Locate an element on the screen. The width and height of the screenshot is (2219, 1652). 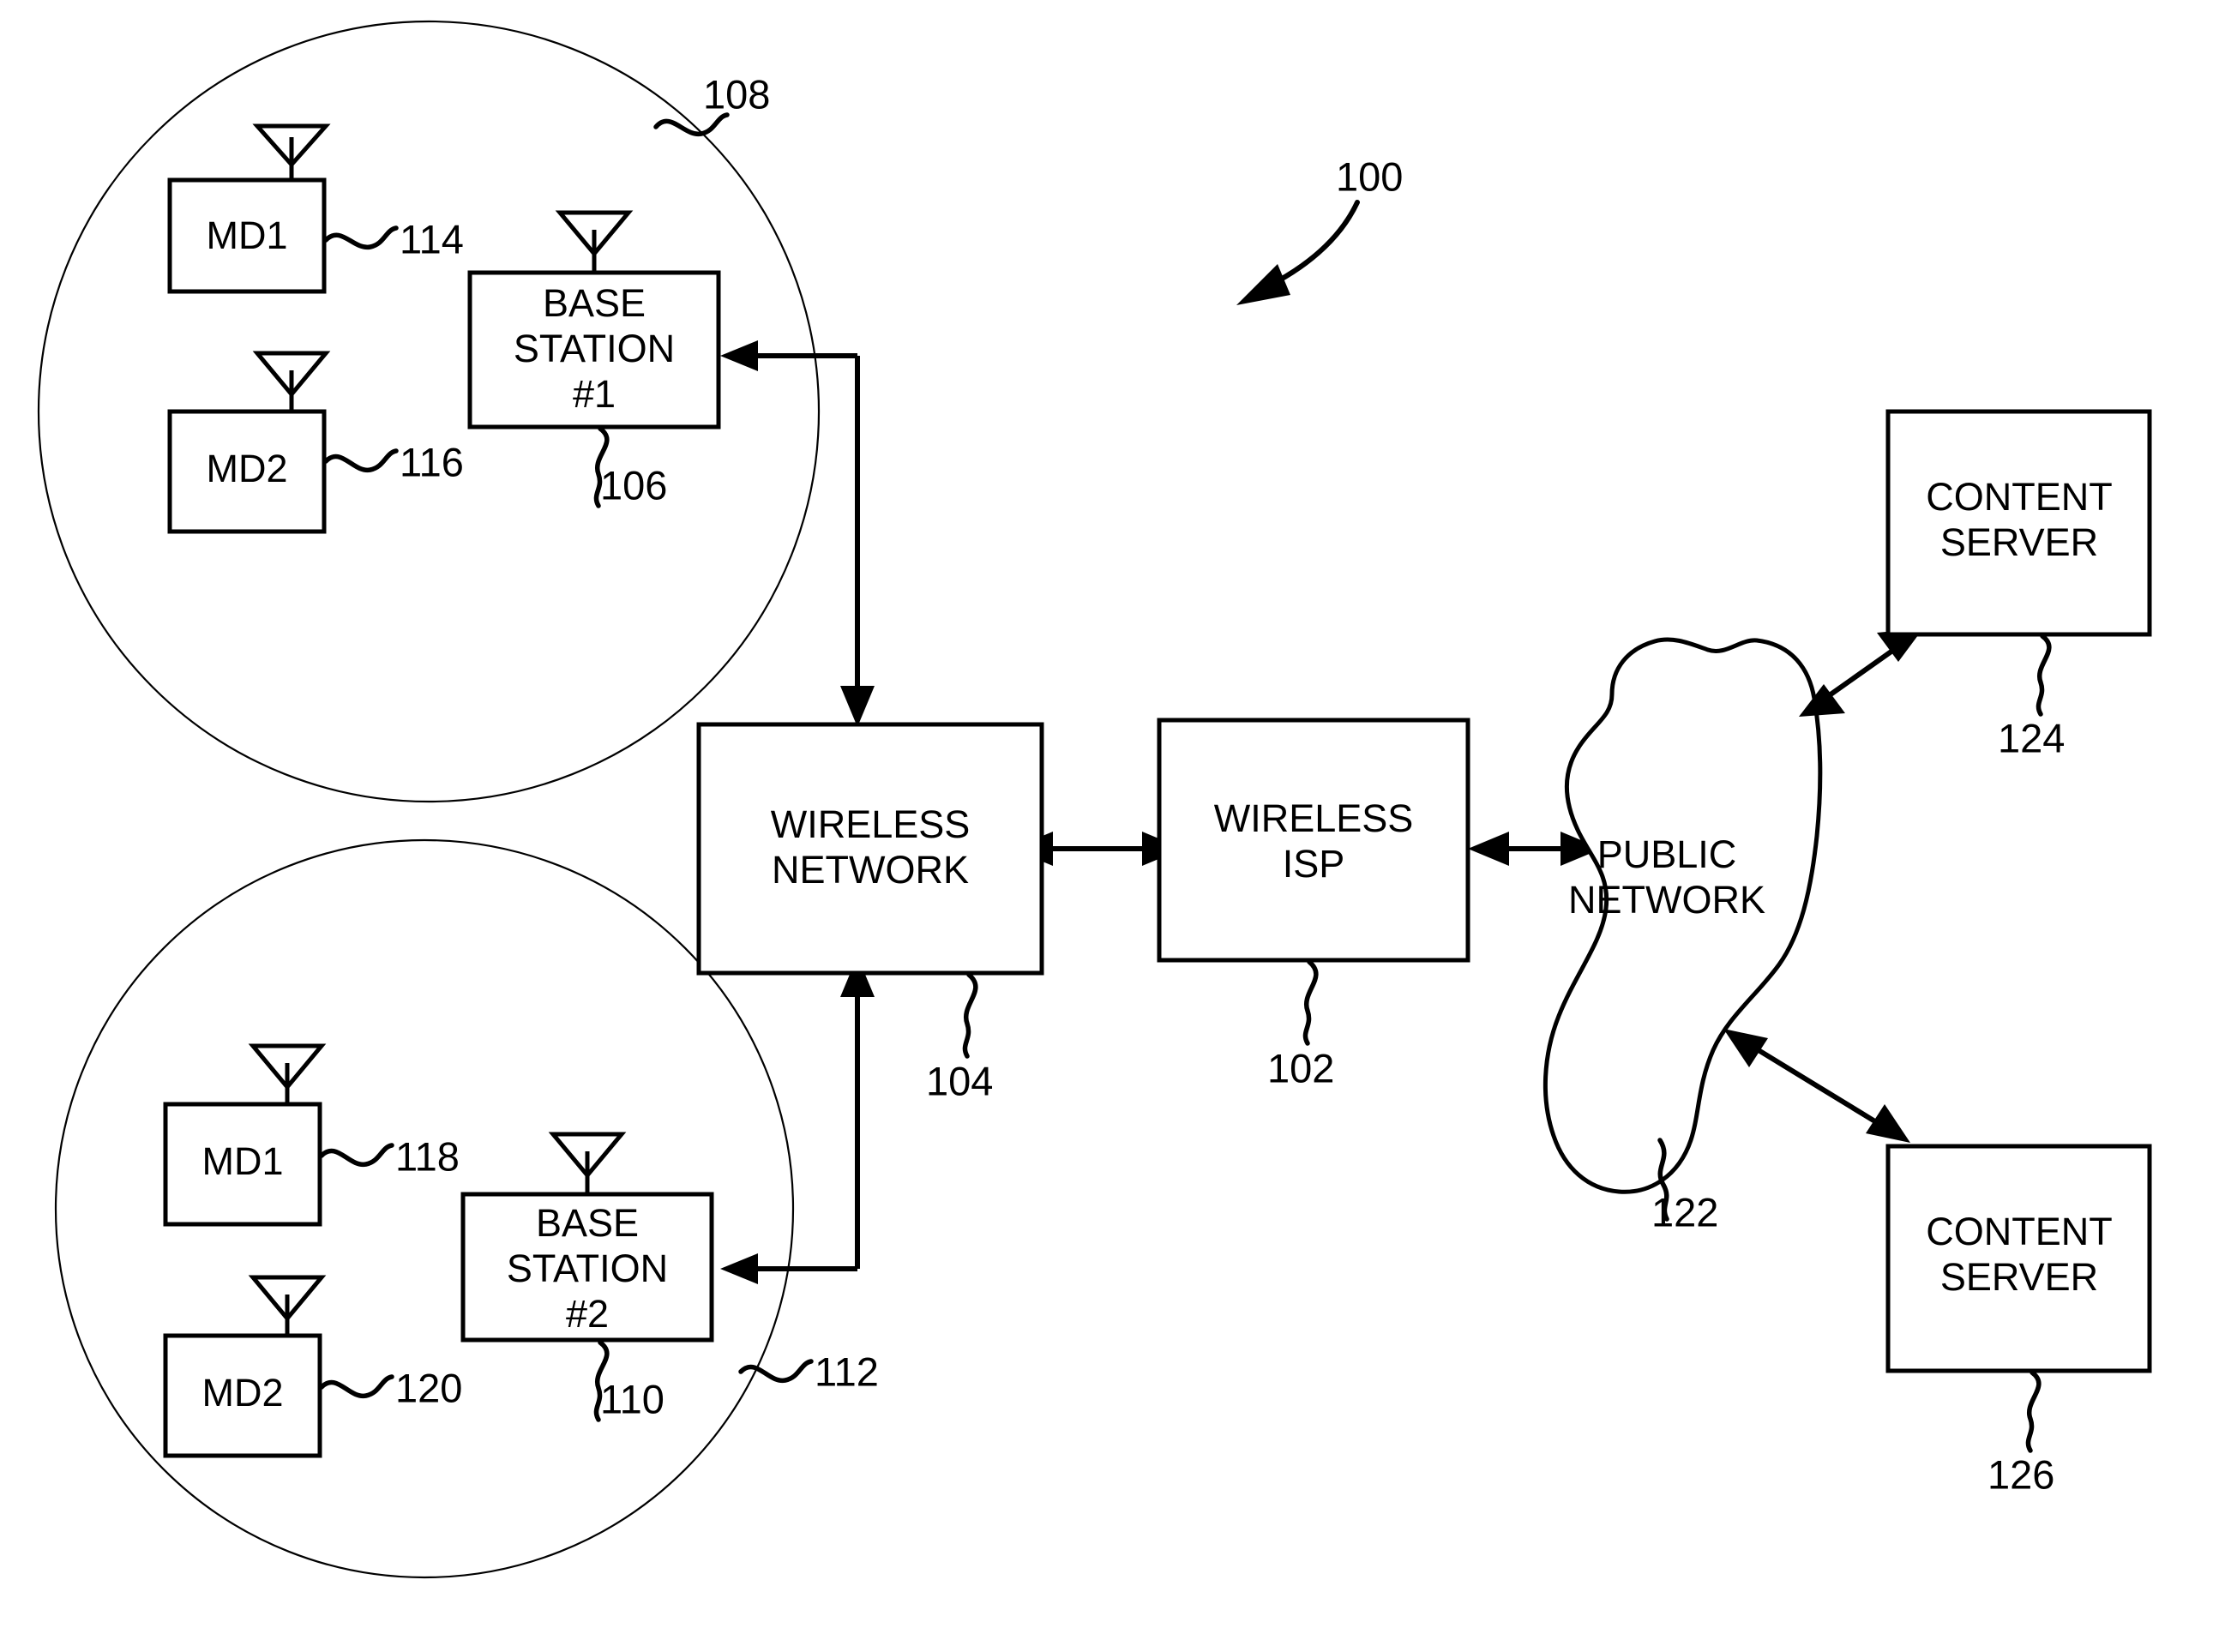
ref-number-120: 120 is located at coordinates (428, 1387).